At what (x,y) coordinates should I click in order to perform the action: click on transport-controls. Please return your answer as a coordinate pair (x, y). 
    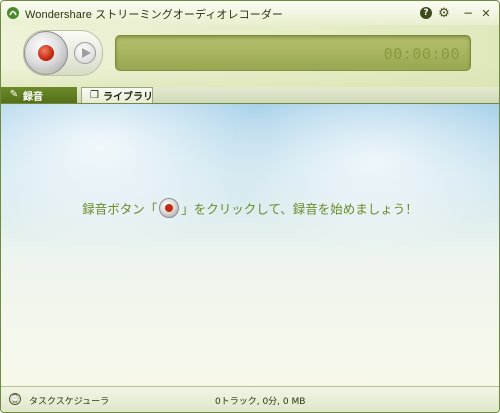
    Looking at the image, I should click on (63, 53).